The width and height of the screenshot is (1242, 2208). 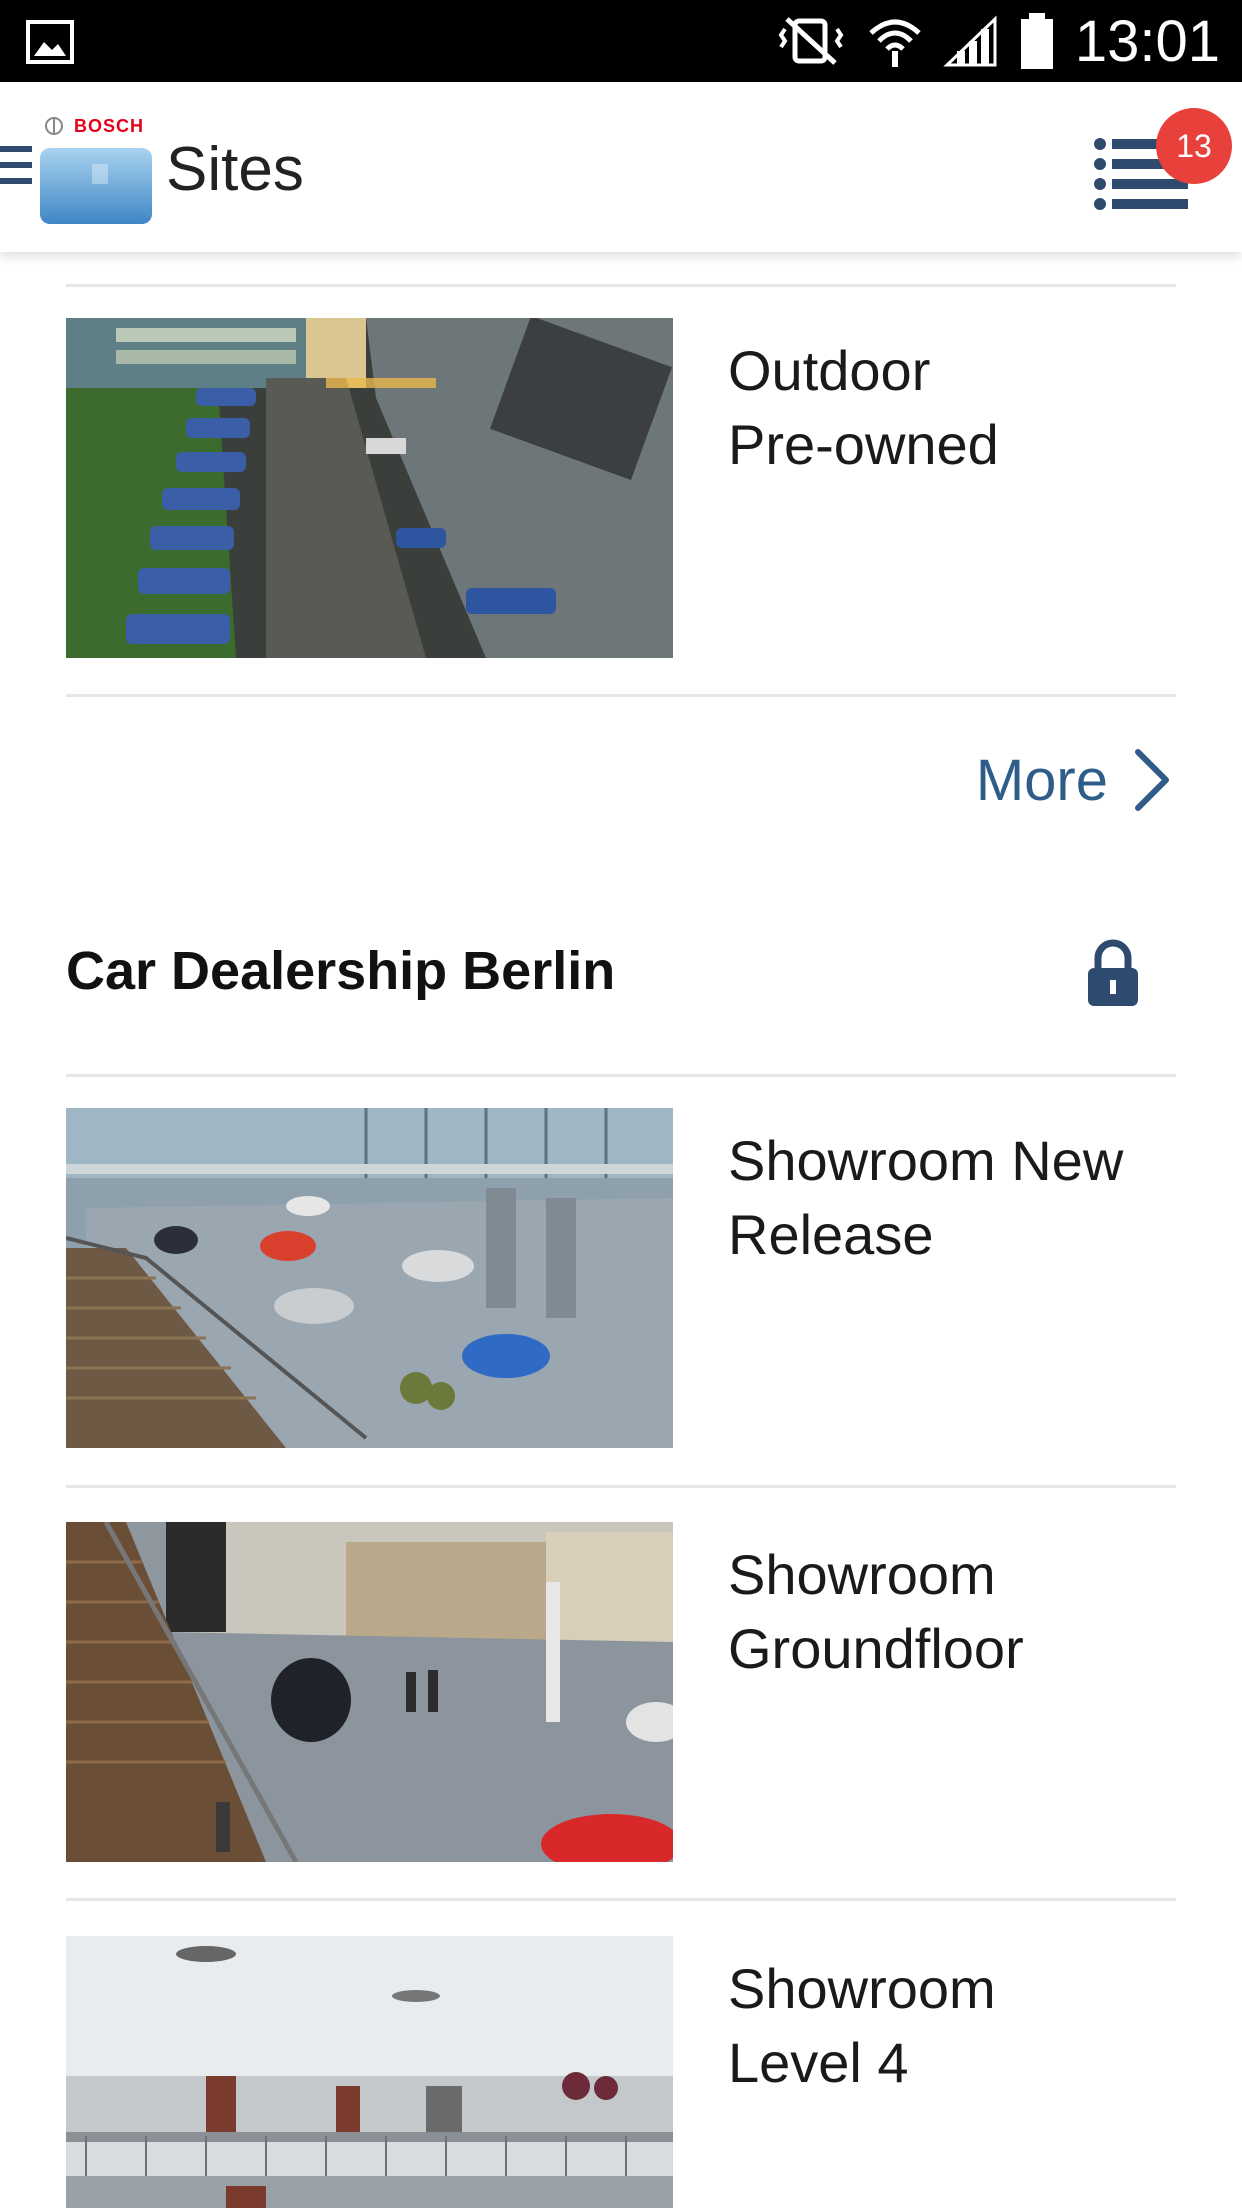 What do you see at coordinates (958, 2026) in the screenshot?
I see `camera-name: Showroom Level 4` at bounding box center [958, 2026].